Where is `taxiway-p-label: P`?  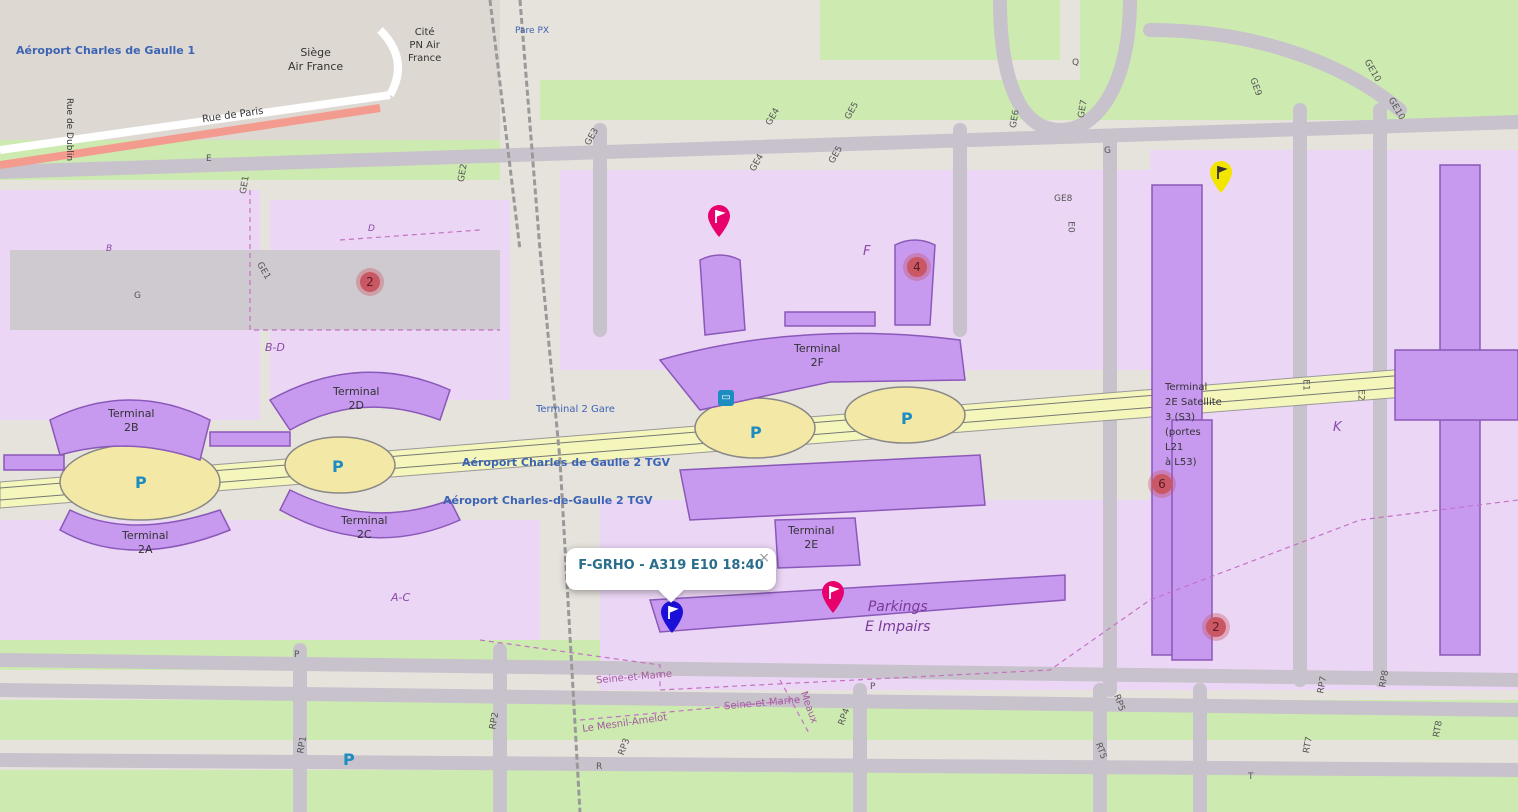 taxiway-p-label: P is located at coordinates (297, 655).